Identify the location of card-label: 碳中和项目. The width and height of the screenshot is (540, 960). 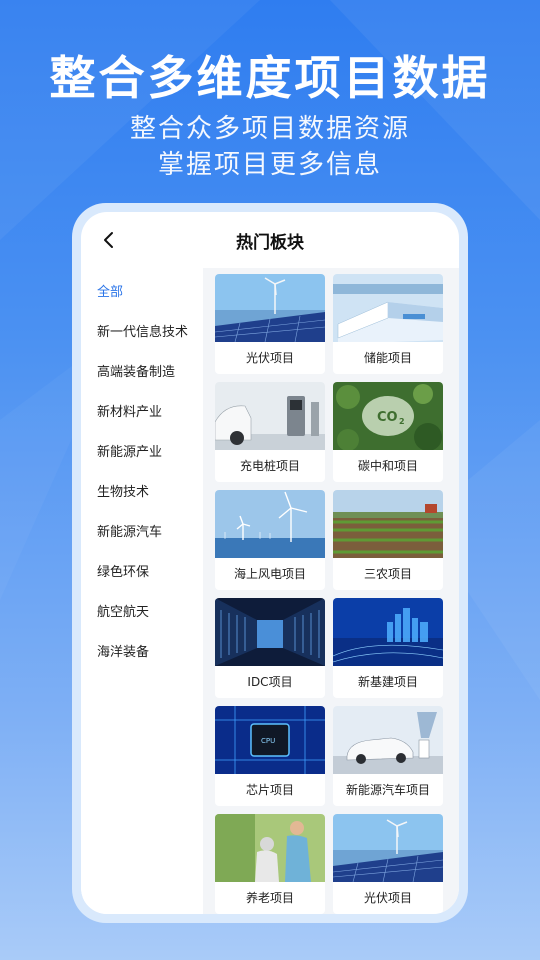
(387, 466).